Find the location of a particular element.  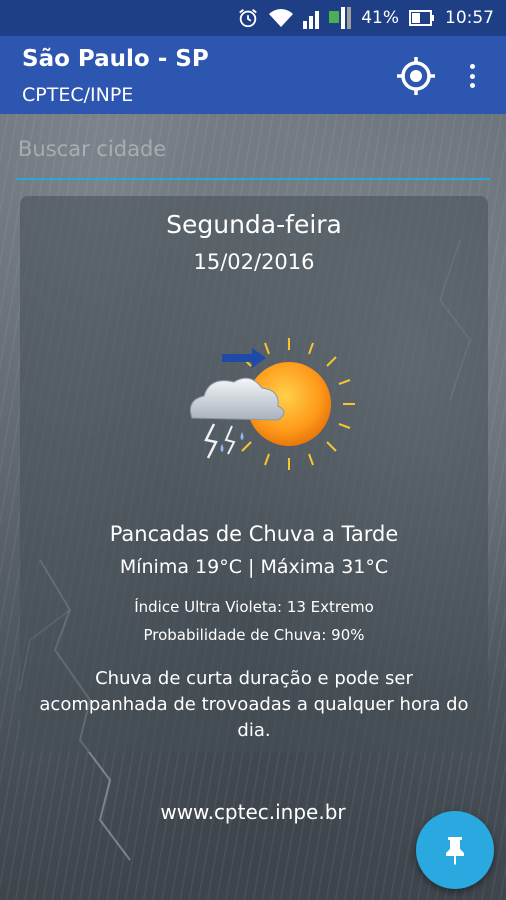

signal-icon is located at coordinates (327, 18).